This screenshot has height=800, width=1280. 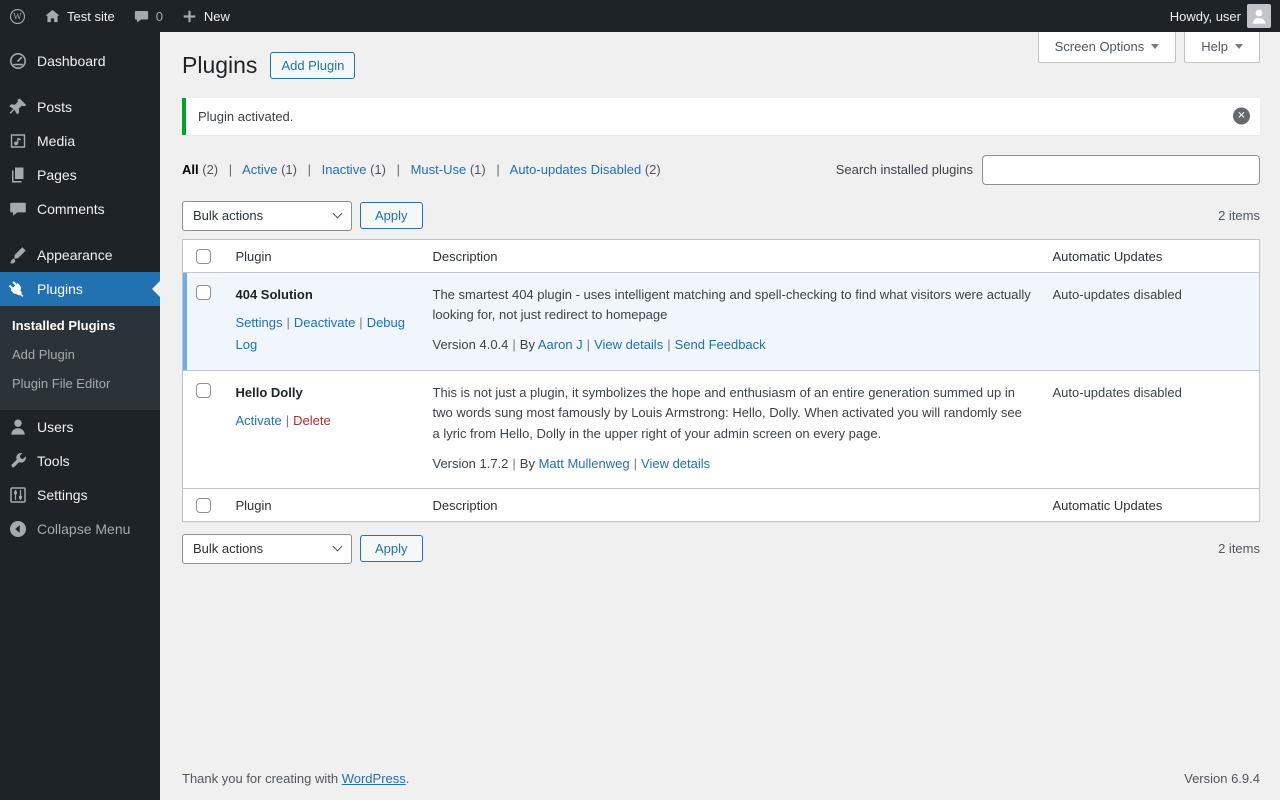 What do you see at coordinates (141, 16) in the screenshot?
I see `comment-bubble-icon` at bounding box center [141, 16].